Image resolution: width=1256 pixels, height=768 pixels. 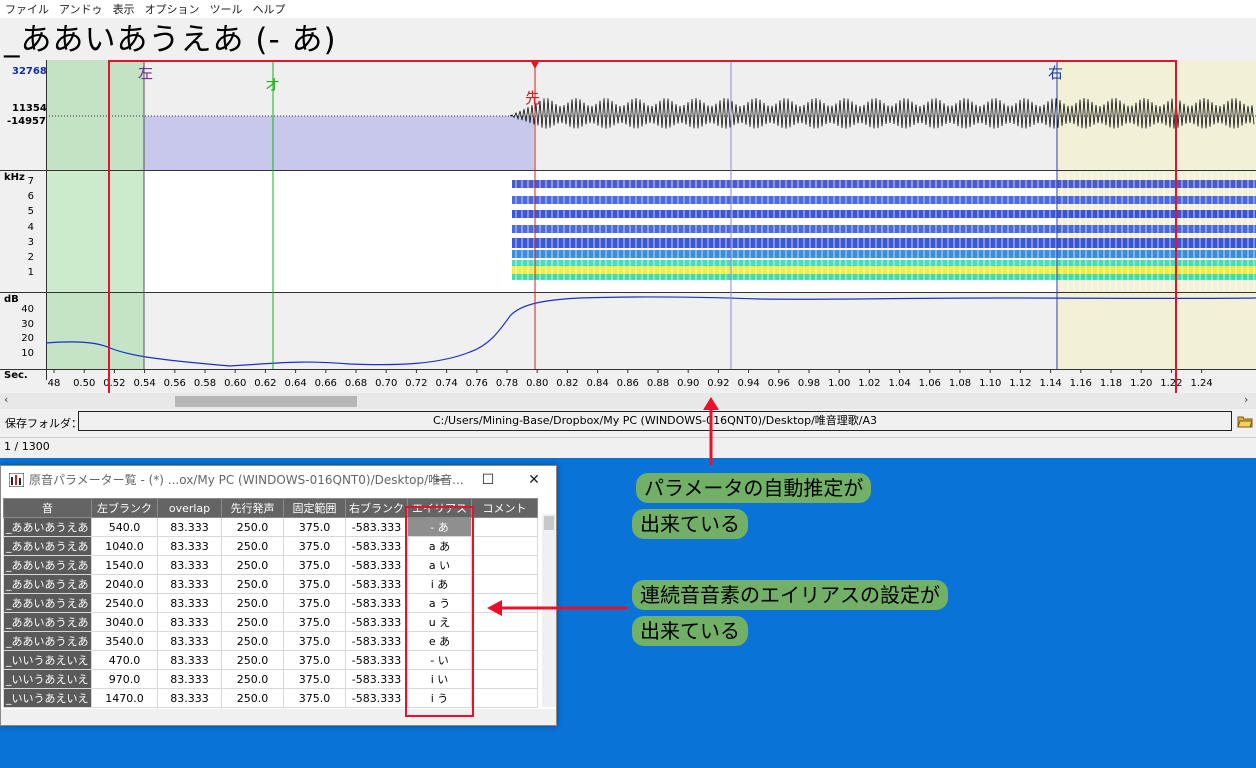 What do you see at coordinates (124, 565) in the screenshot?
I see `table-cell: 1540.0` at bounding box center [124, 565].